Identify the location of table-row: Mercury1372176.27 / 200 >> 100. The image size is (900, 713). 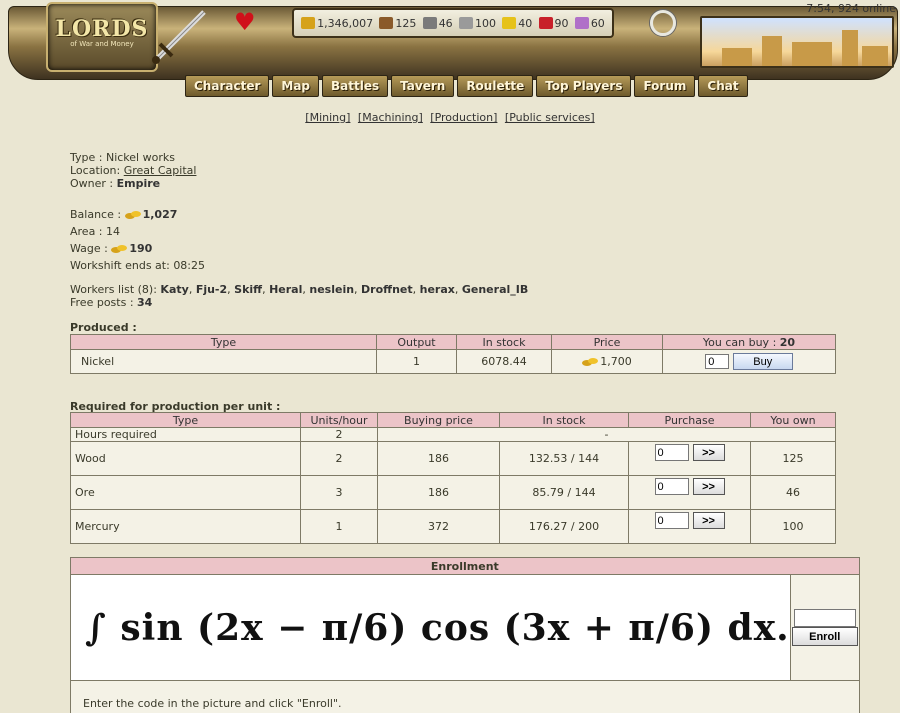
(453, 526).